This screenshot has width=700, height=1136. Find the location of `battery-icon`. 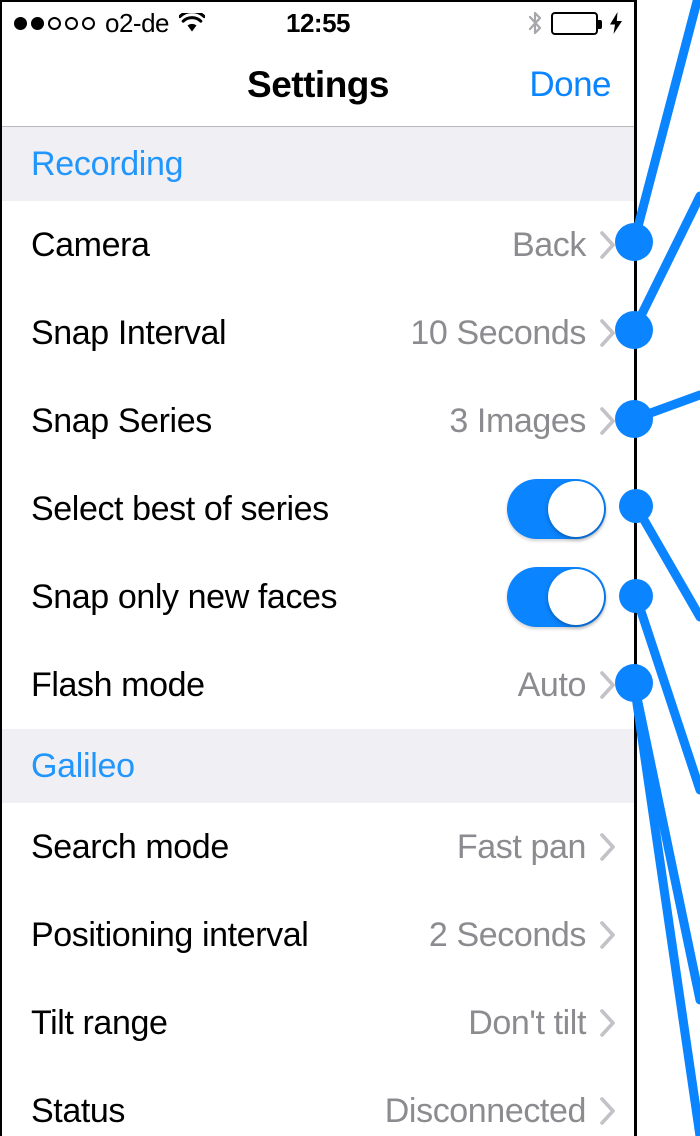

battery-icon is located at coordinates (576, 23).